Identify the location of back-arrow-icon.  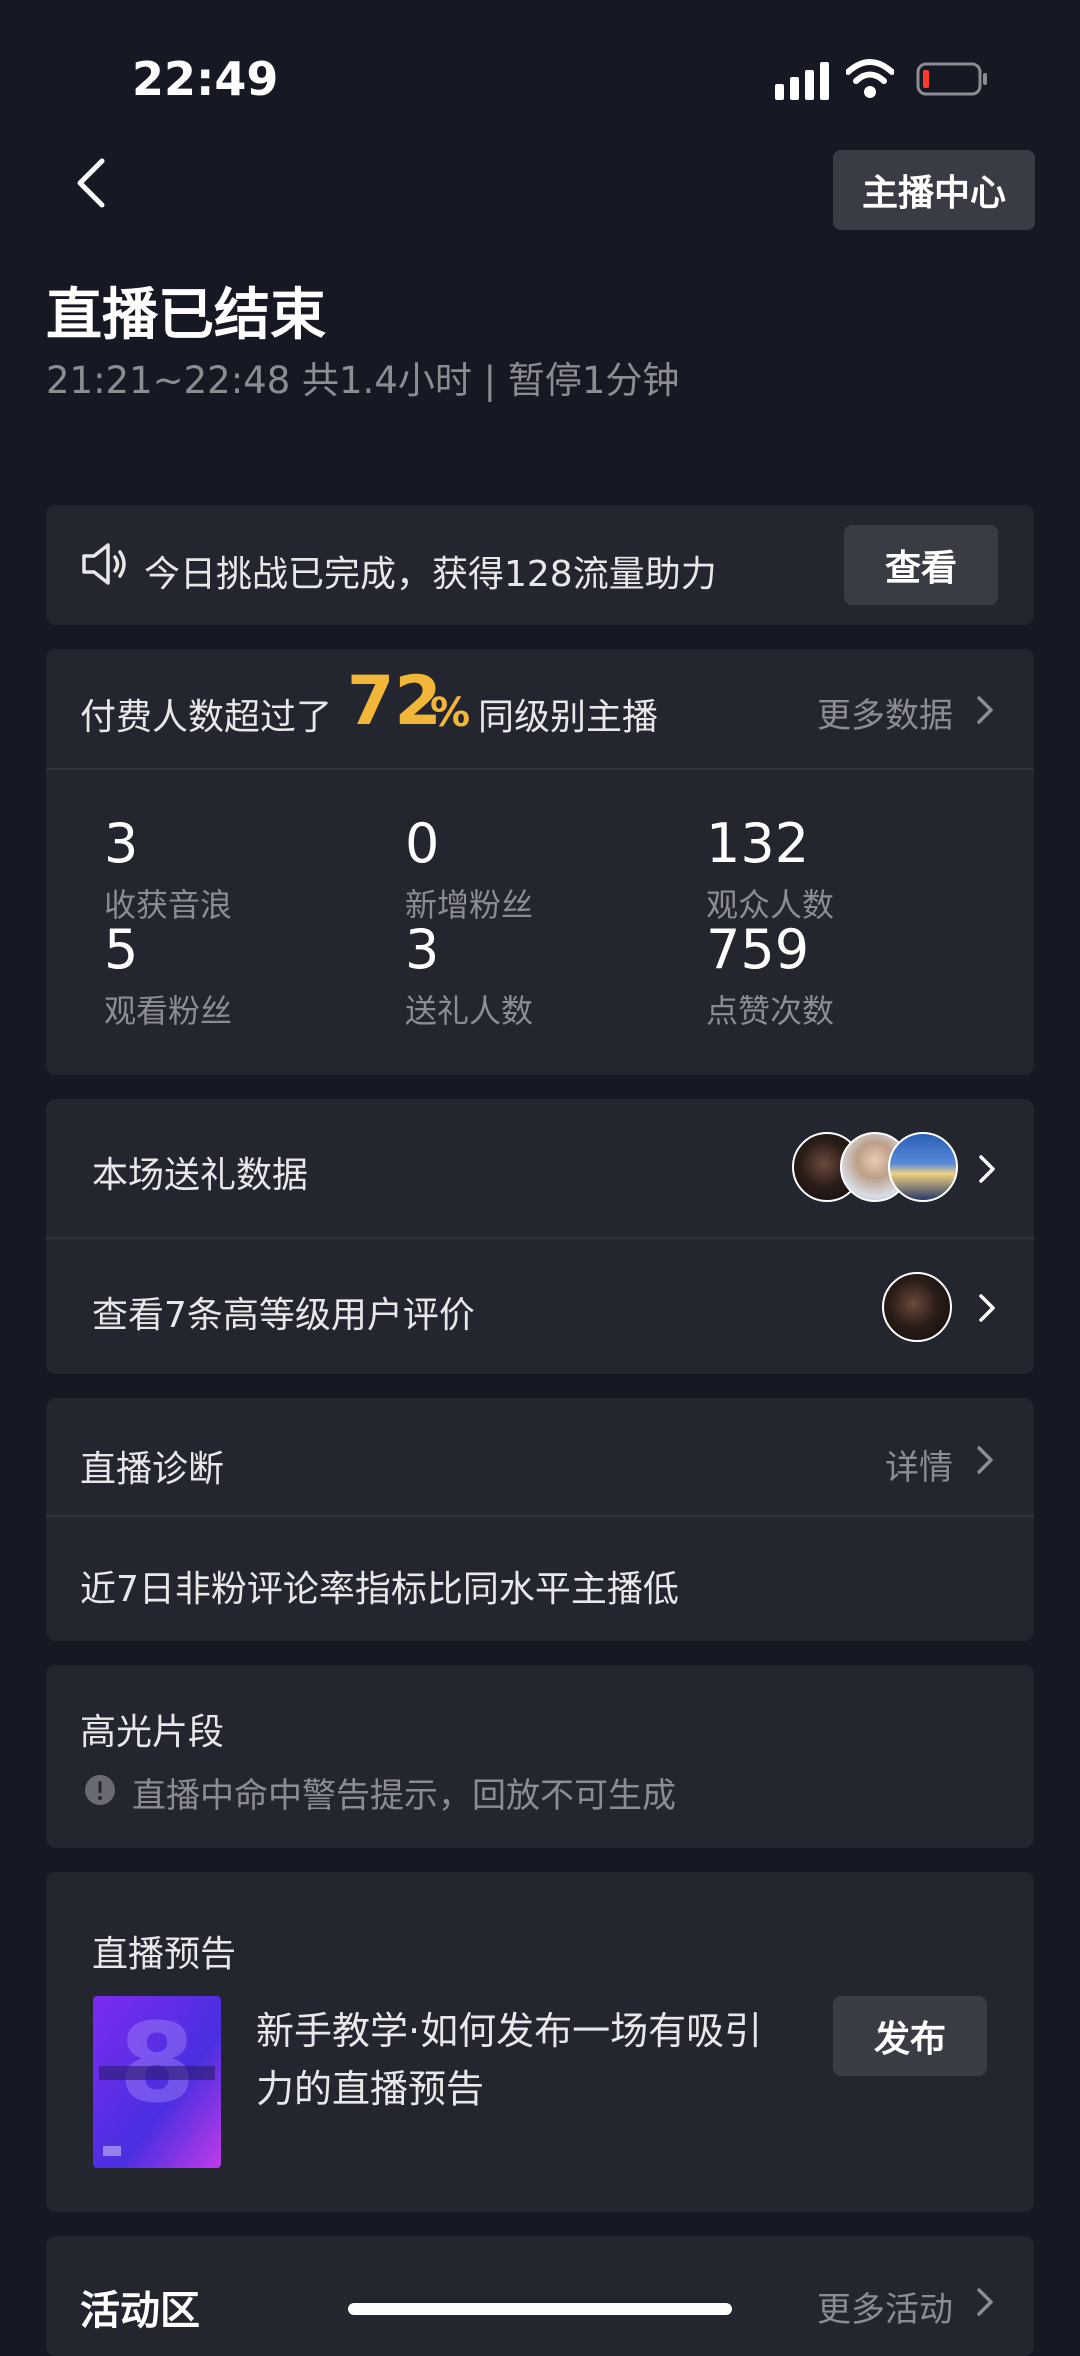
(90, 183).